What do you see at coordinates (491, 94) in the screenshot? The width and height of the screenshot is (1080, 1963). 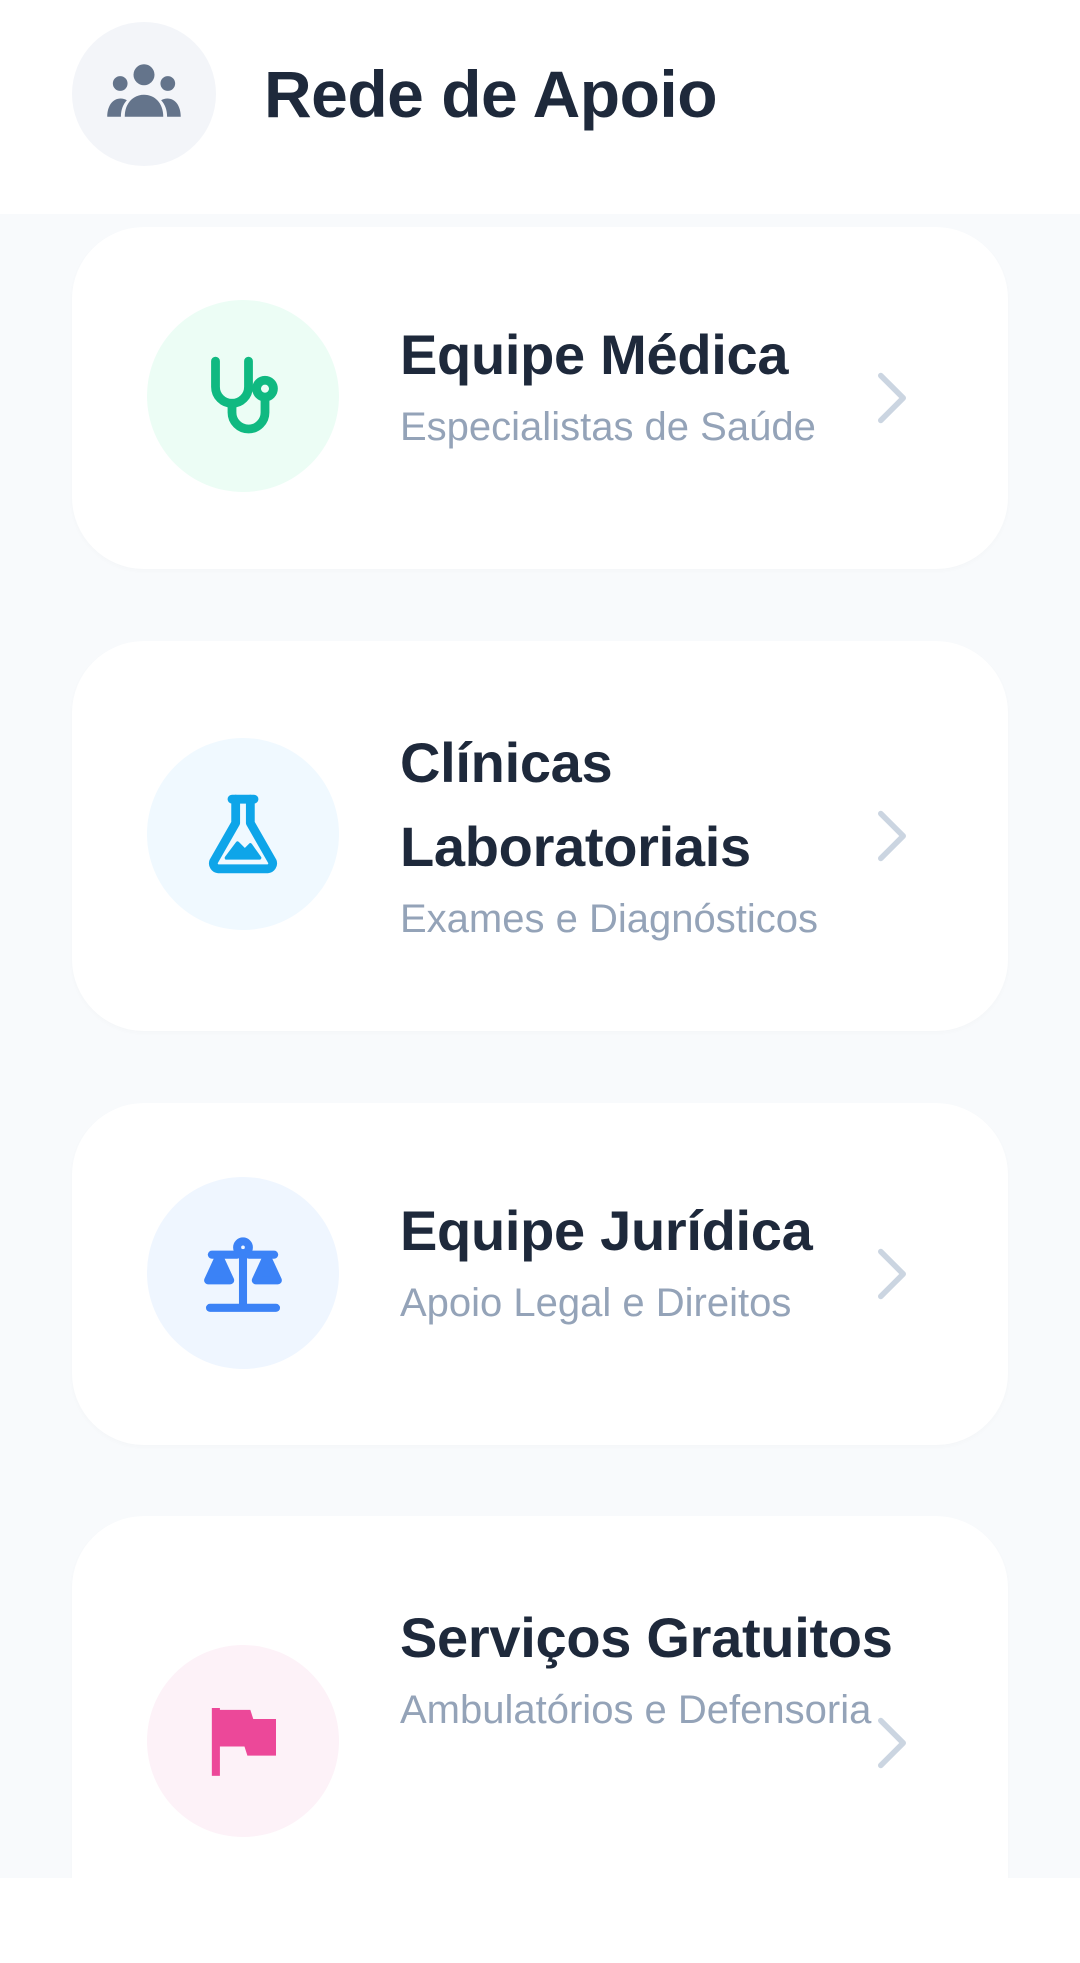 I see `page-title: Rede de Apoio` at bounding box center [491, 94].